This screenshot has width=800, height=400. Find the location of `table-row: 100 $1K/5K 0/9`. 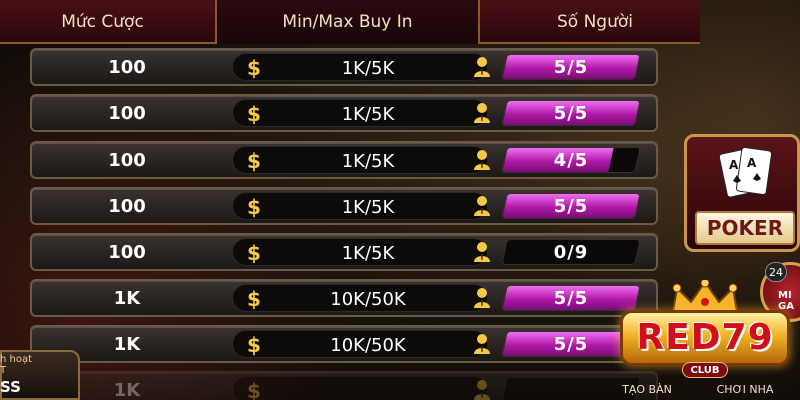

table-row: 100 $1K/5K 0/9 is located at coordinates (344, 252).